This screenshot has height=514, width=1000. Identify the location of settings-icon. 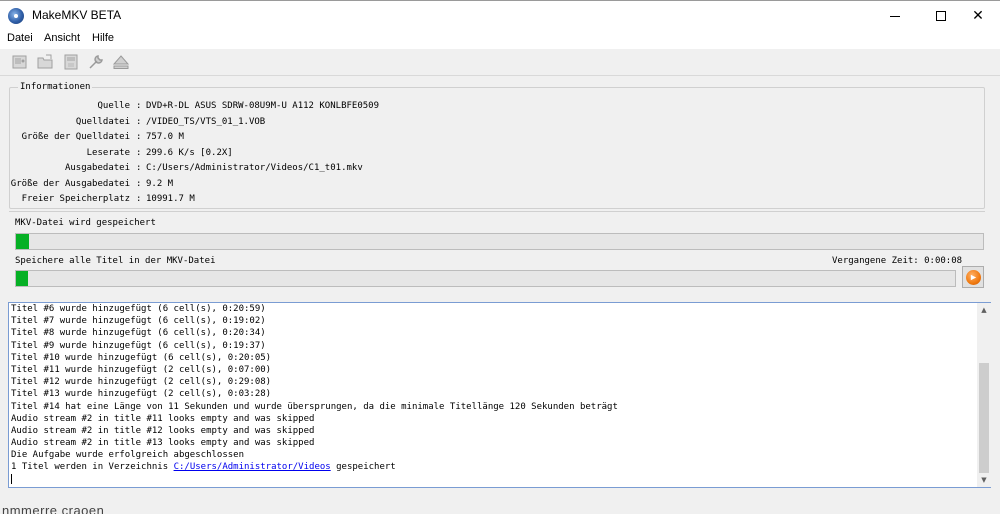
(96, 62).